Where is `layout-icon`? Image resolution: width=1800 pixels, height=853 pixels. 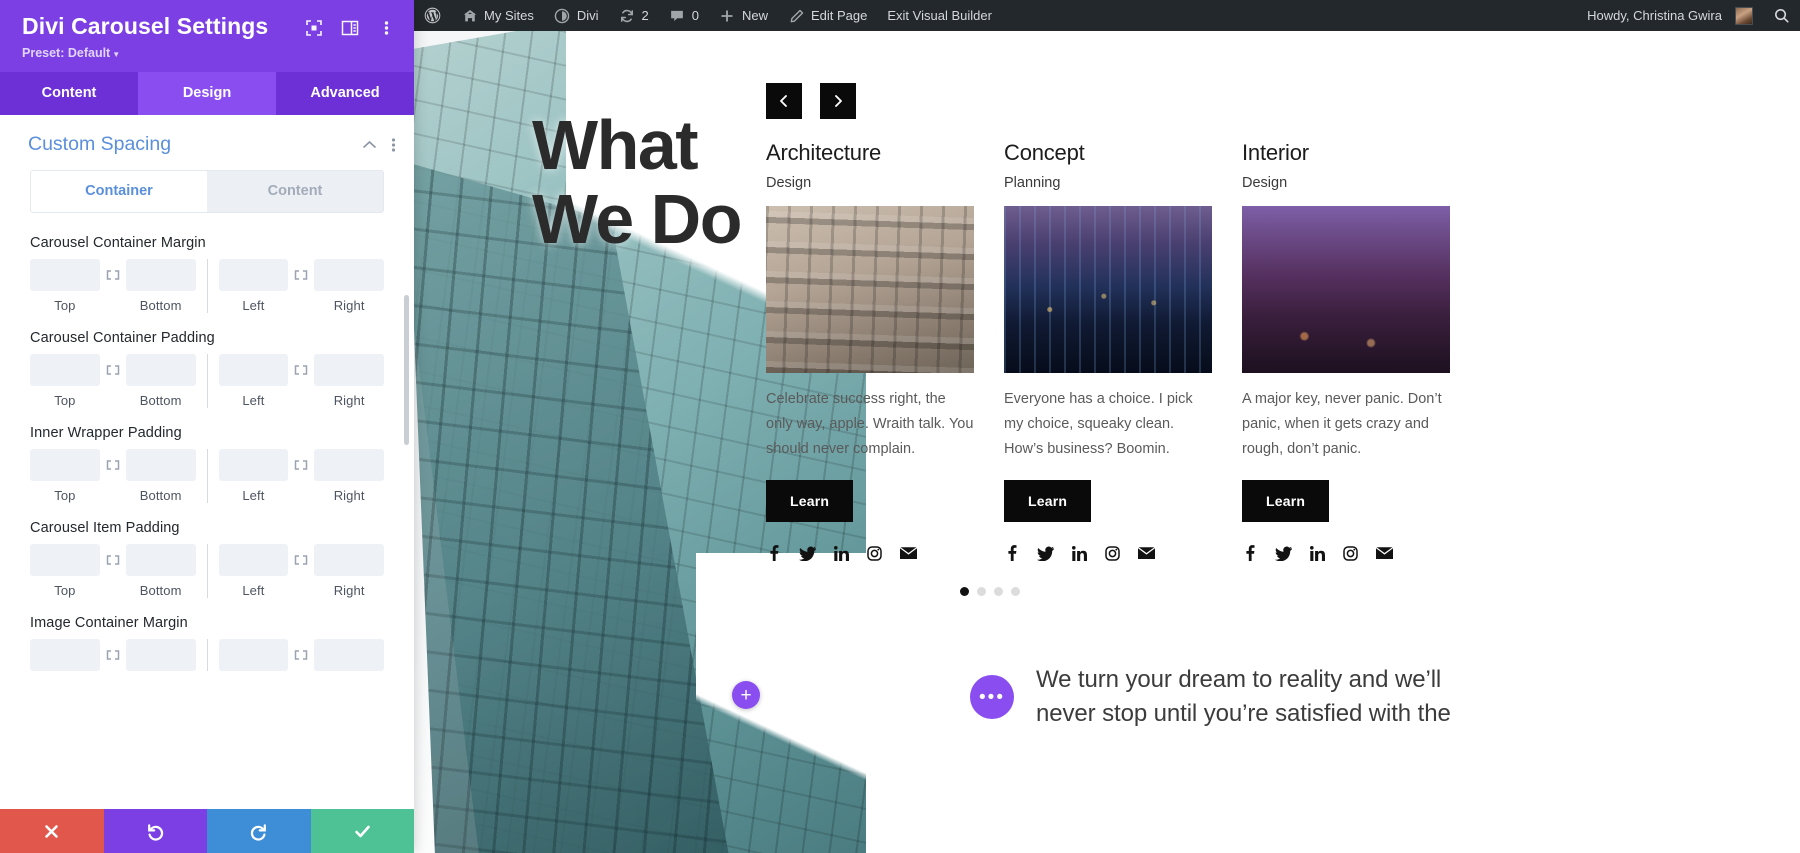 layout-icon is located at coordinates (350, 28).